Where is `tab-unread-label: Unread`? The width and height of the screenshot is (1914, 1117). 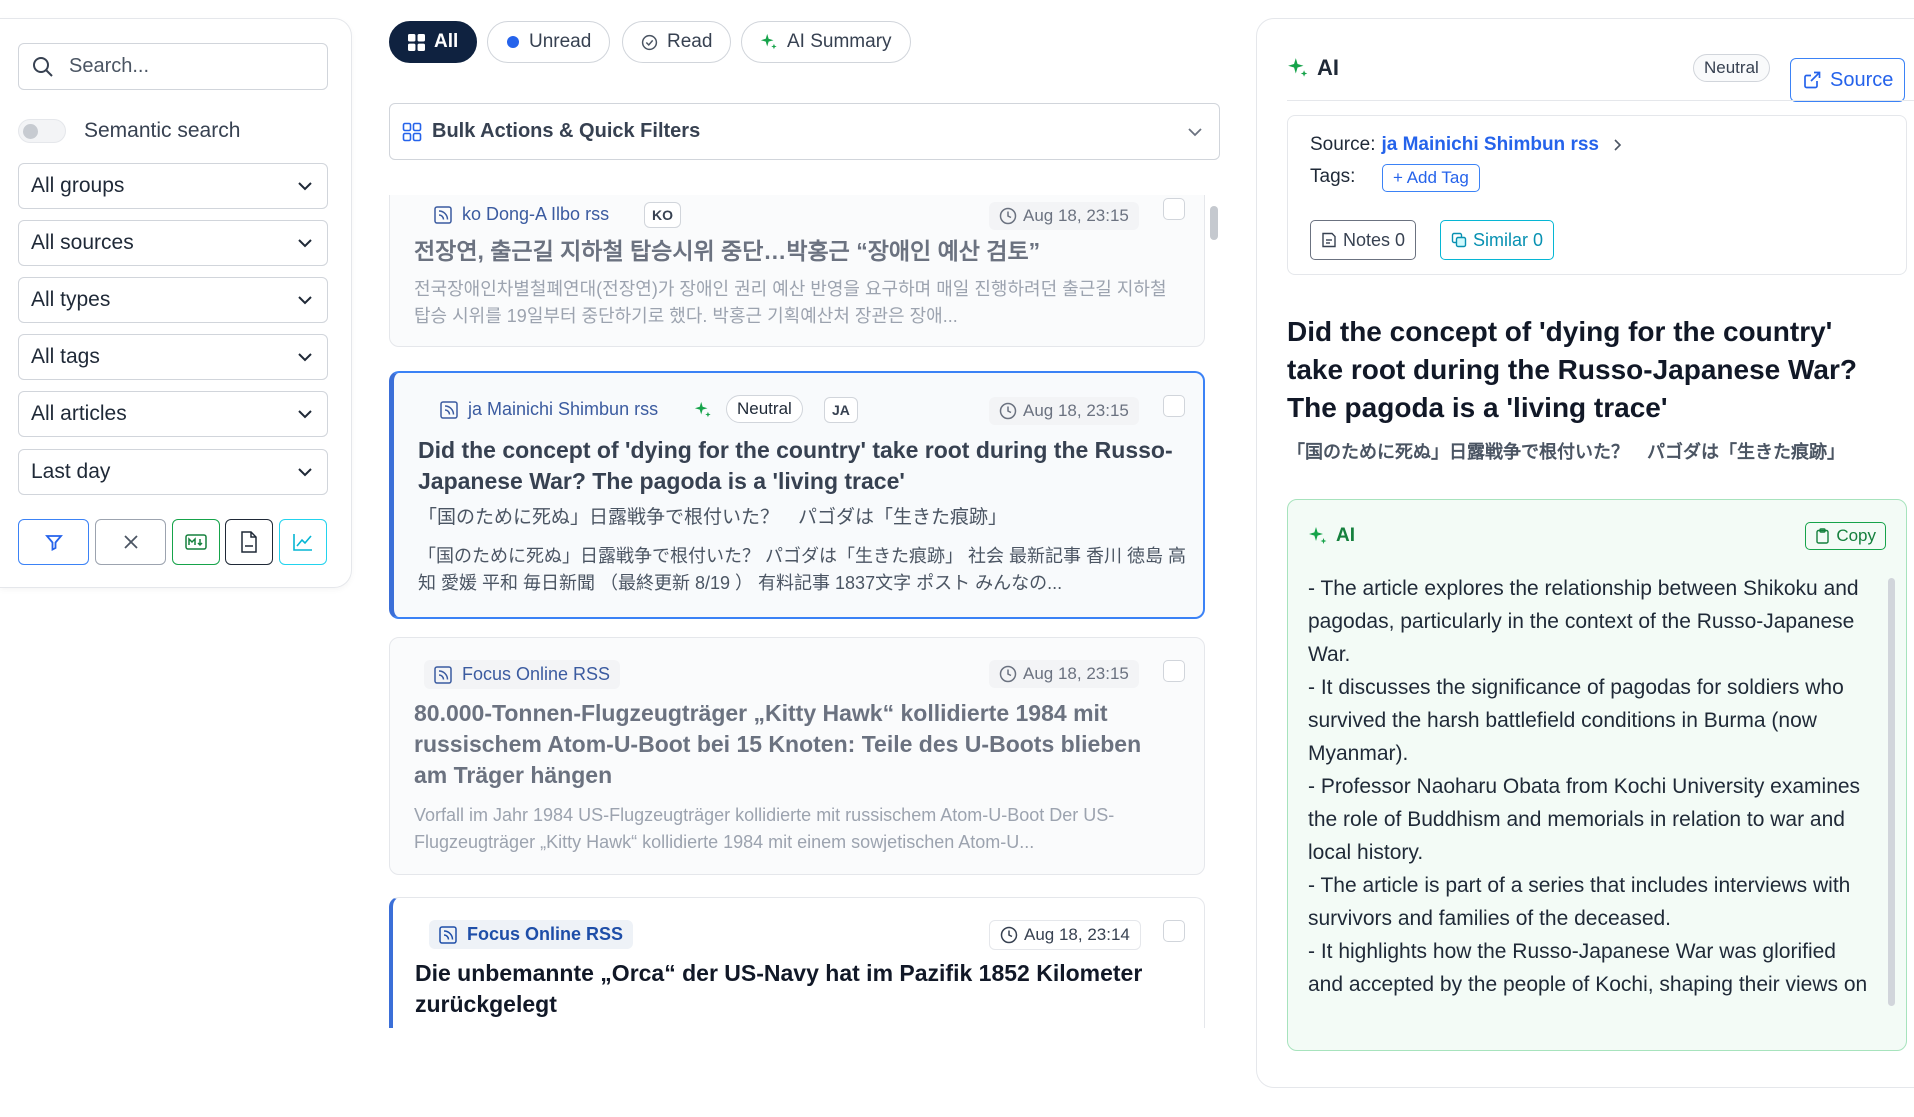
tab-unread-label: Unread is located at coordinates (560, 41).